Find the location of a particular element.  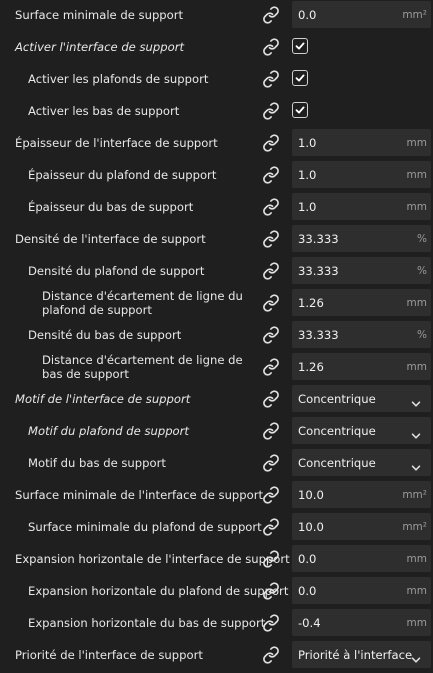

setting-row: Densité du bas de support 33.333% is located at coordinates (216, 335).